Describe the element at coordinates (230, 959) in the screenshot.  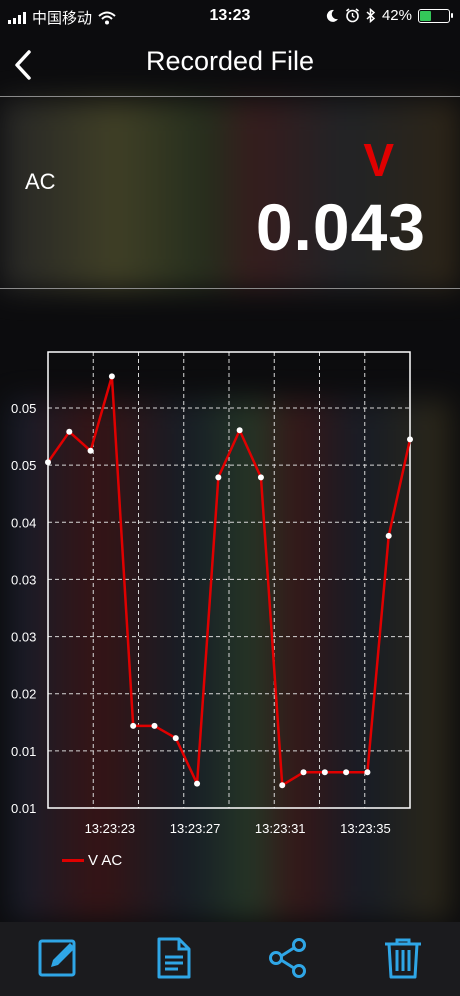
I see `bottom-toolbar` at that location.